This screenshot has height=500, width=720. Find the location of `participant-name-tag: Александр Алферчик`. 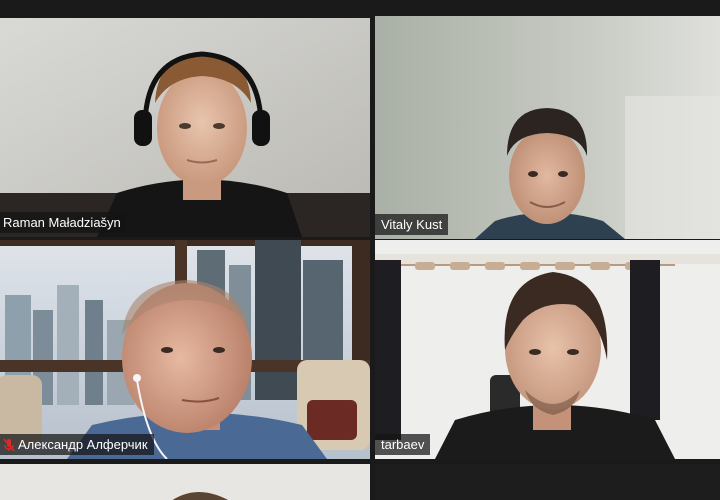

participant-name-tag: Александр Алферчик is located at coordinates (77, 444).